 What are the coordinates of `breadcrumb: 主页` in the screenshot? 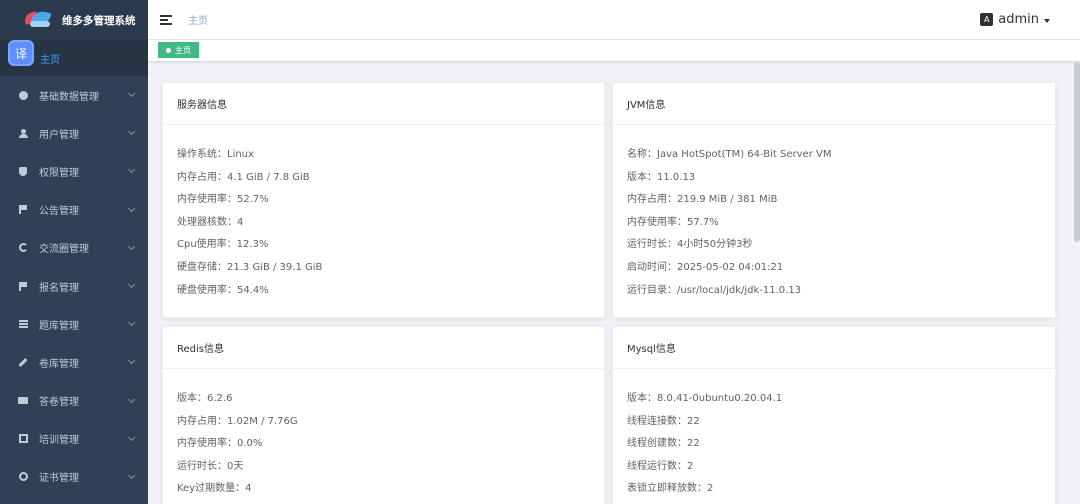 It's located at (198, 19).